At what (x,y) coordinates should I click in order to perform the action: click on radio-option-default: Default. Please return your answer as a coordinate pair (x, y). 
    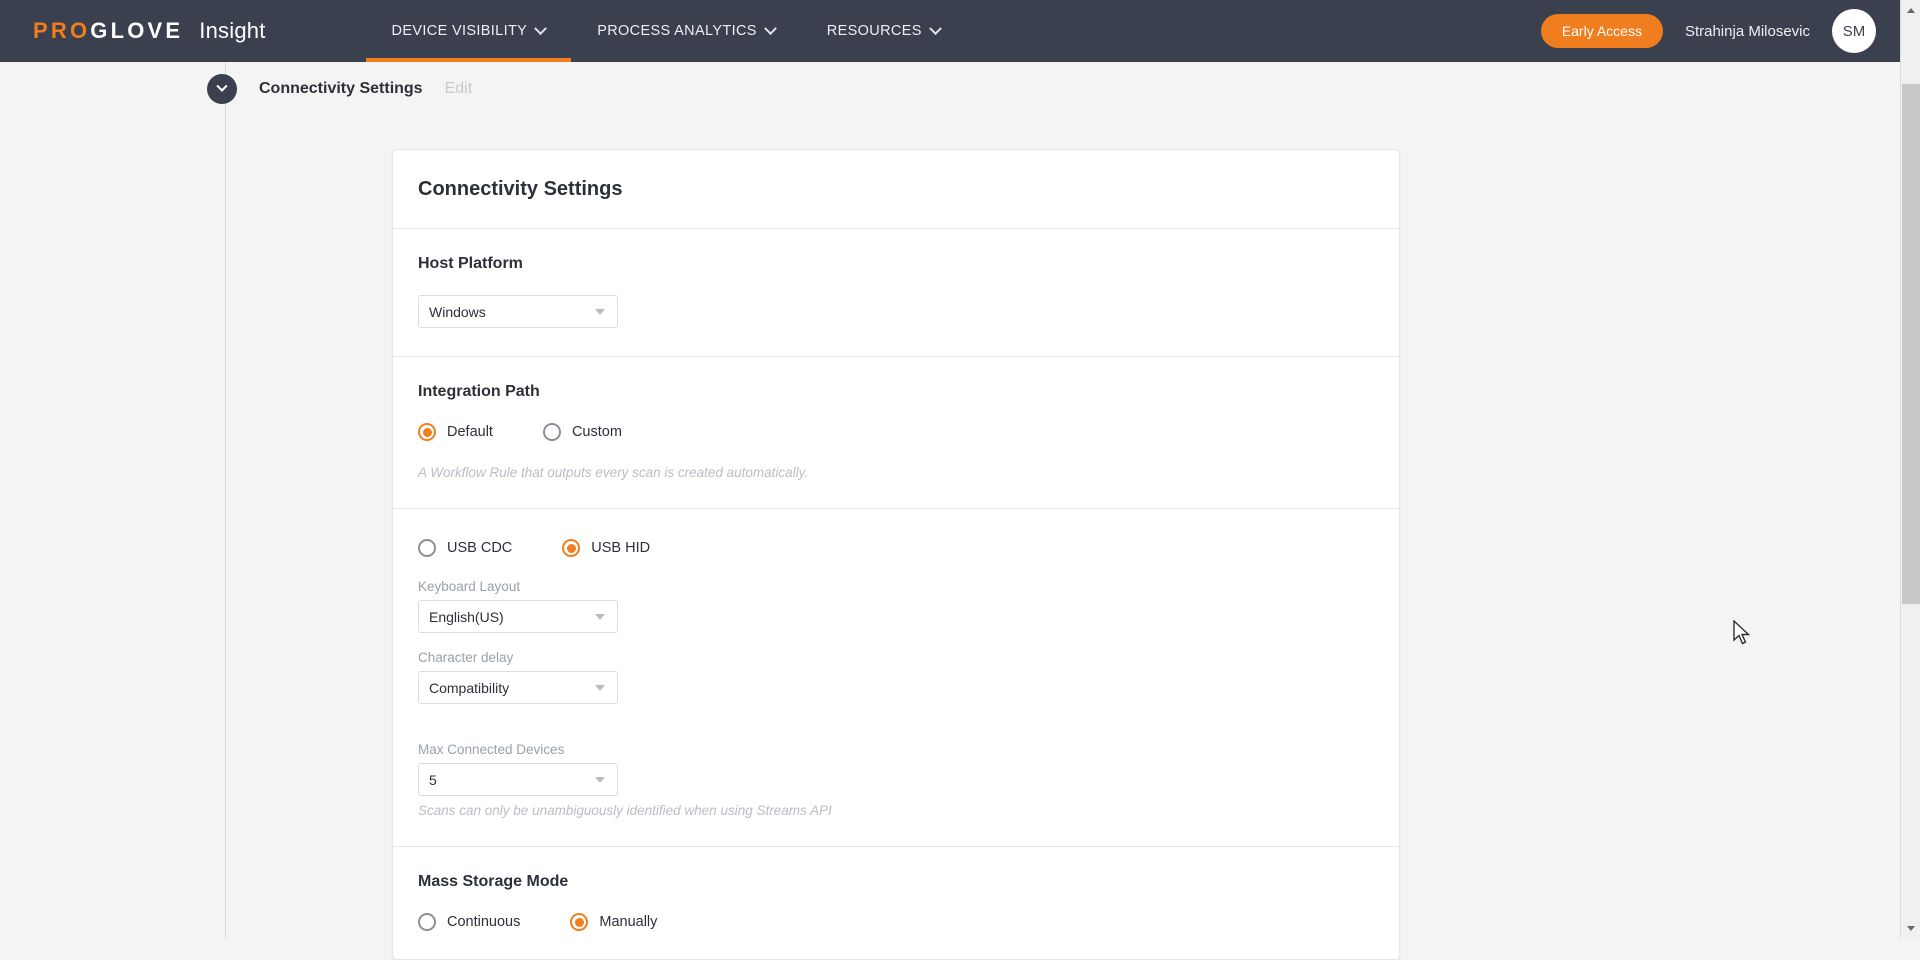
    Looking at the image, I should click on (455, 432).